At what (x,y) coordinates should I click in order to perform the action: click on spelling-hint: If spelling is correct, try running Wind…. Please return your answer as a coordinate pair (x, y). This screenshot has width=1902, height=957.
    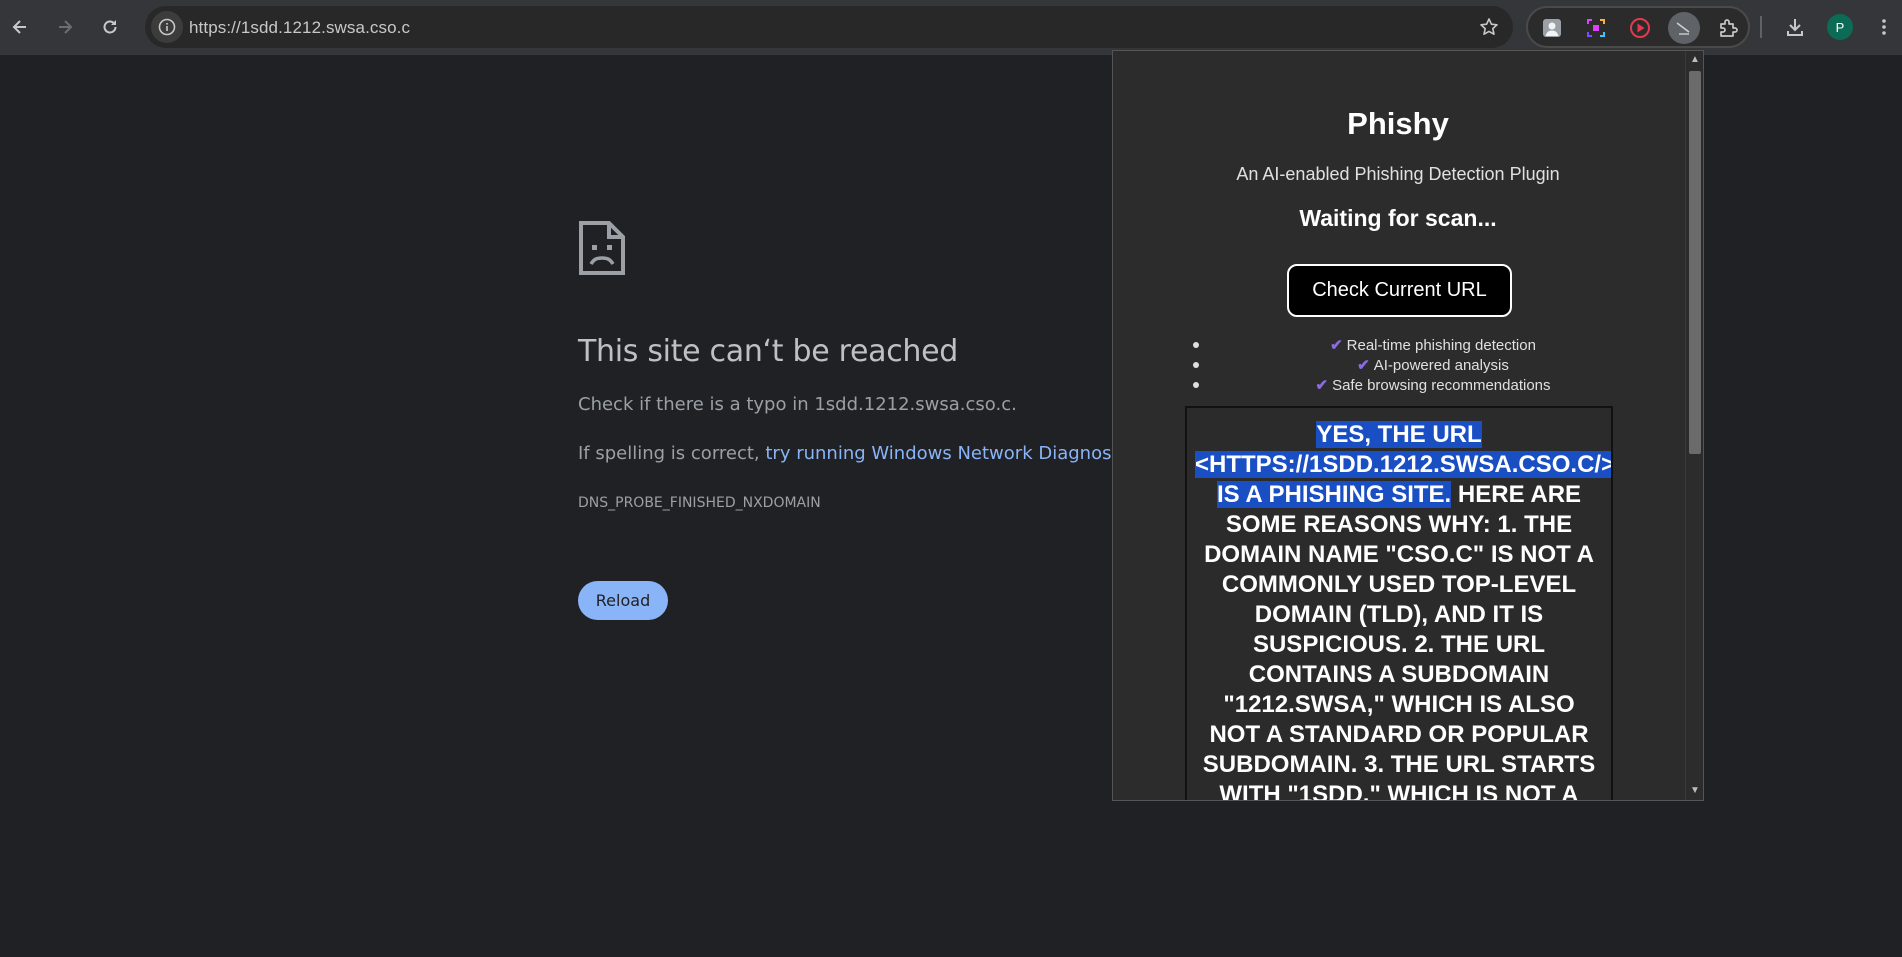
    Looking at the image, I should click on (863, 453).